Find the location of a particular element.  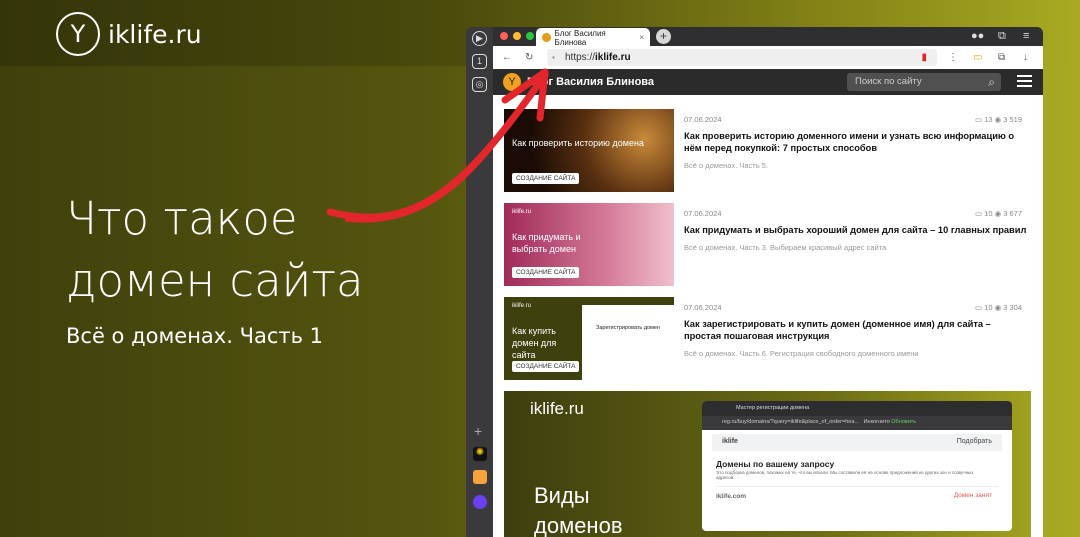

red-arrow-icon is located at coordinates (437, 145).